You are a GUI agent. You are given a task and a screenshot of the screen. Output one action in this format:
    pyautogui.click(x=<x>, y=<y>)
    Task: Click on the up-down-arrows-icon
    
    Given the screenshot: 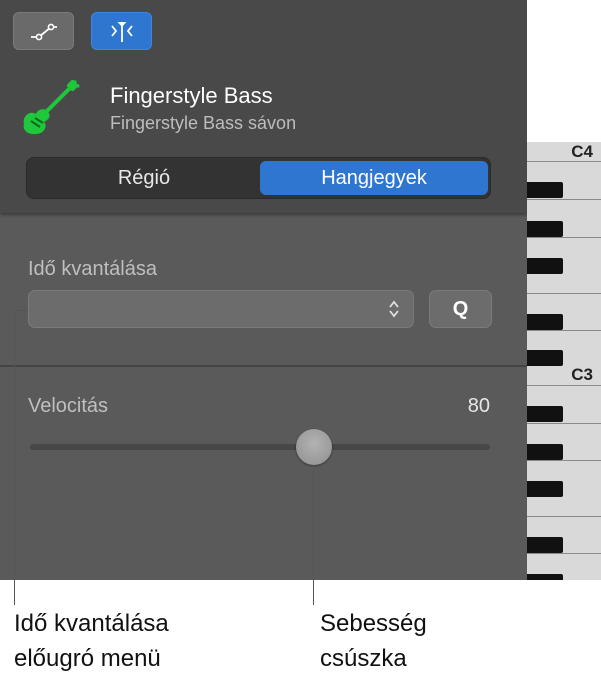 What is the action you would take?
    pyautogui.click(x=394, y=309)
    